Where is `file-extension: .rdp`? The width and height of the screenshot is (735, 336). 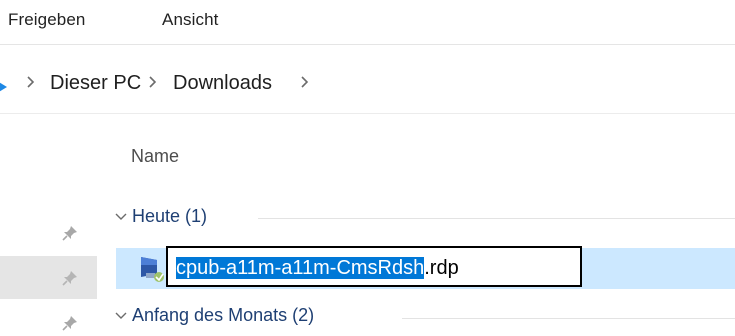
file-extension: .rdp is located at coordinates (441, 268).